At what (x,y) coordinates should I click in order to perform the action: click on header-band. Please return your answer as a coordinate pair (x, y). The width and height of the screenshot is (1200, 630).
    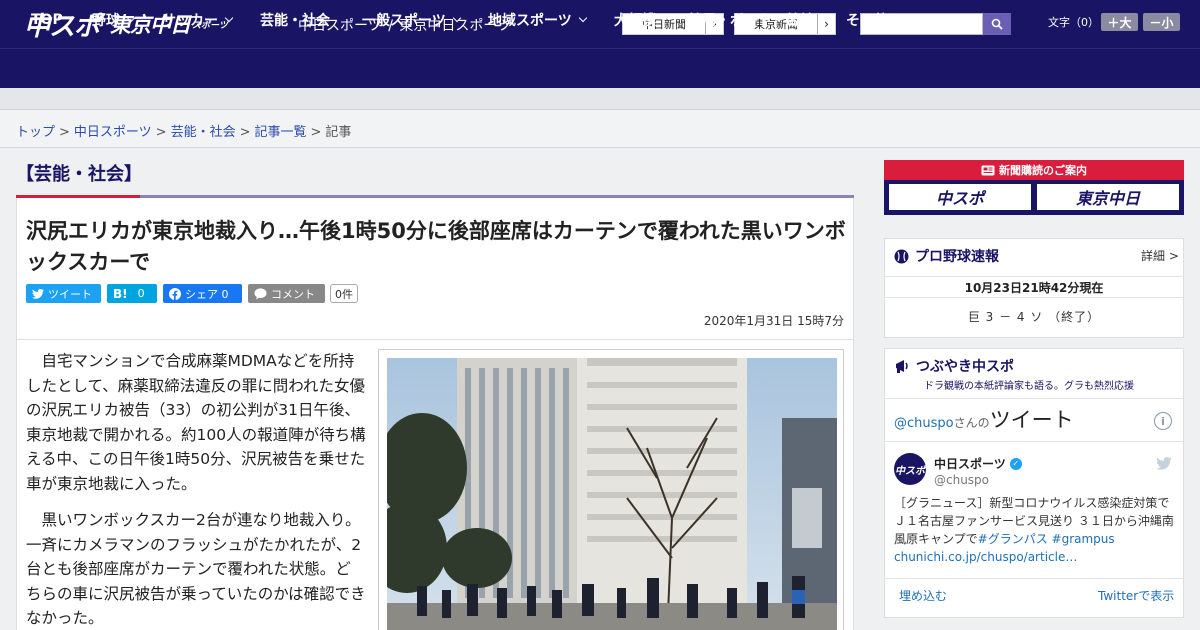
    Looking at the image, I should click on (600, 99).